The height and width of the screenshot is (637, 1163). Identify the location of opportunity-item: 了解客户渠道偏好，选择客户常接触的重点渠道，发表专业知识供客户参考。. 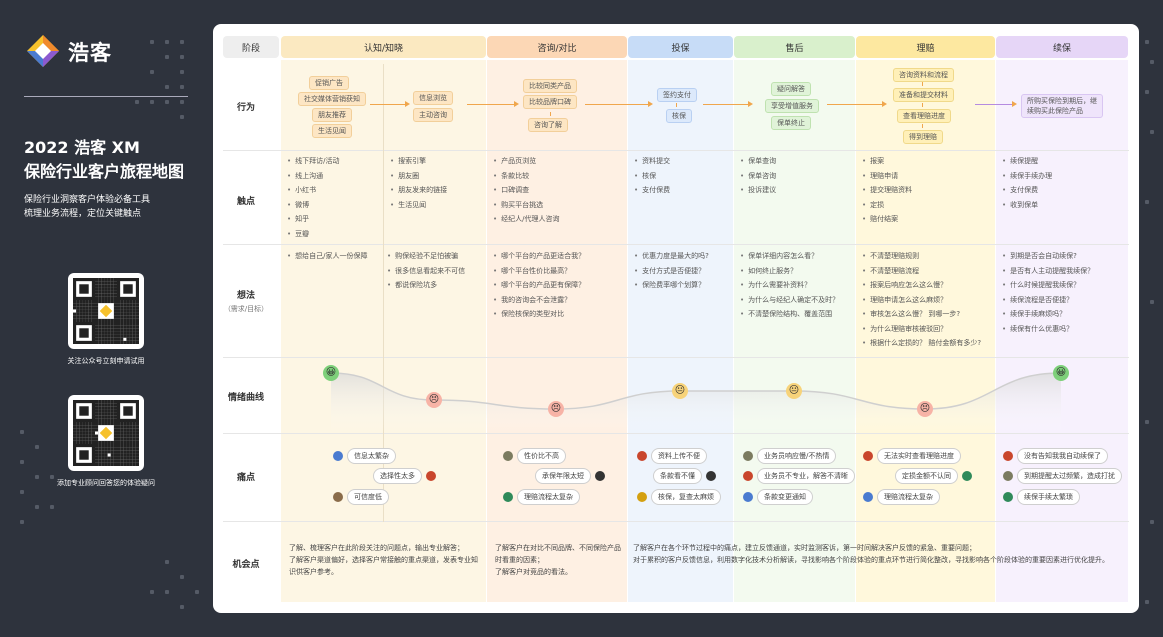
(383, 566).